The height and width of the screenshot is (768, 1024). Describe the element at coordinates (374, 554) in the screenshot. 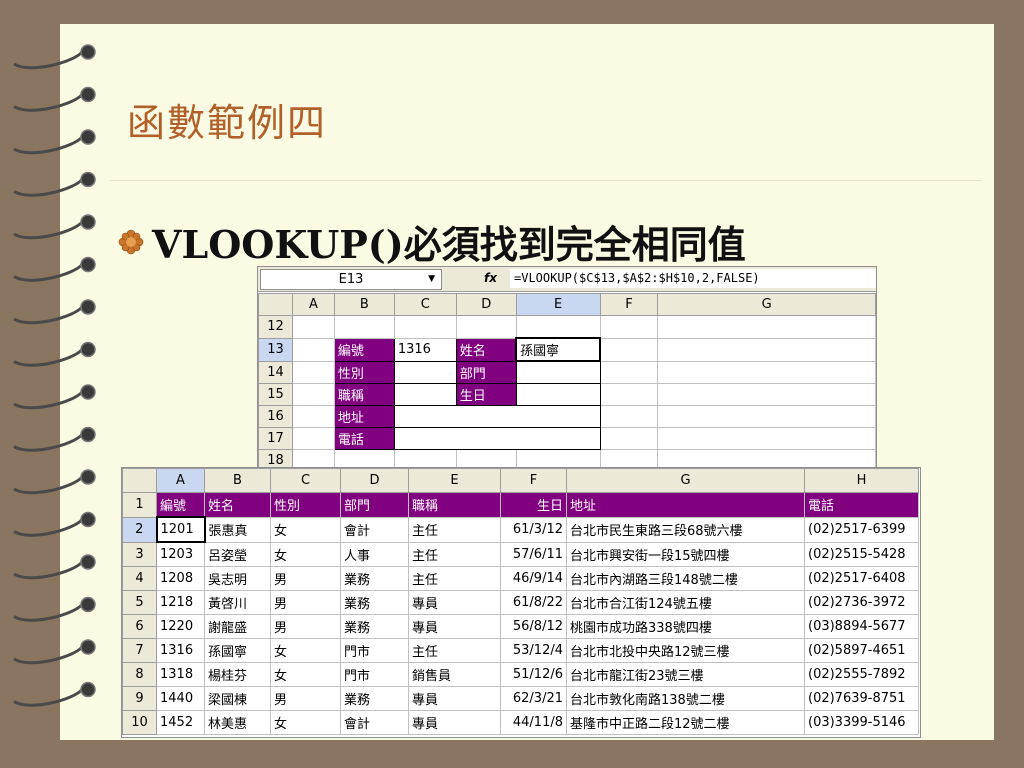

I see `cell: 人事` at that location.